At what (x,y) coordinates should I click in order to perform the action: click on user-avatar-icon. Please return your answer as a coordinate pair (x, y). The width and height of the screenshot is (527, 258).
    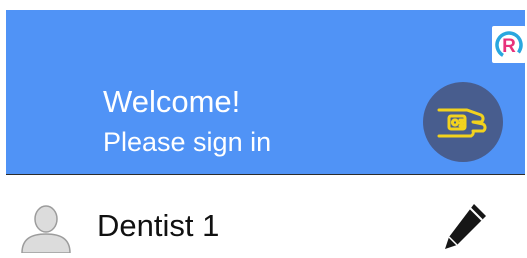
    Looking at the image, I should click on (46, 229).